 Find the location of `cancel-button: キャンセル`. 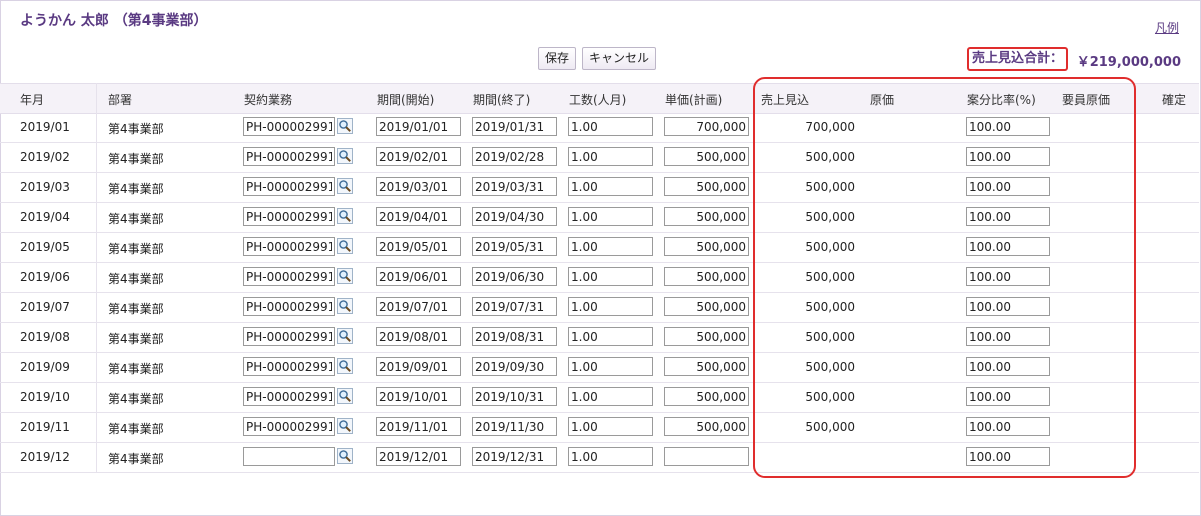

cancel-button: キャンセル is located at coordinates (619, 58).